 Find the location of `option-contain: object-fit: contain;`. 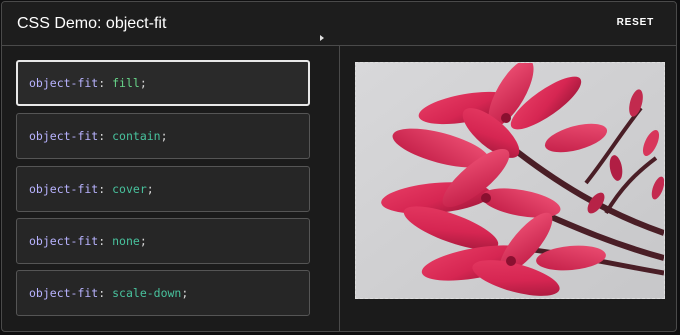

option-contain: object-fit: contain; is located at coordinates (163, 136).